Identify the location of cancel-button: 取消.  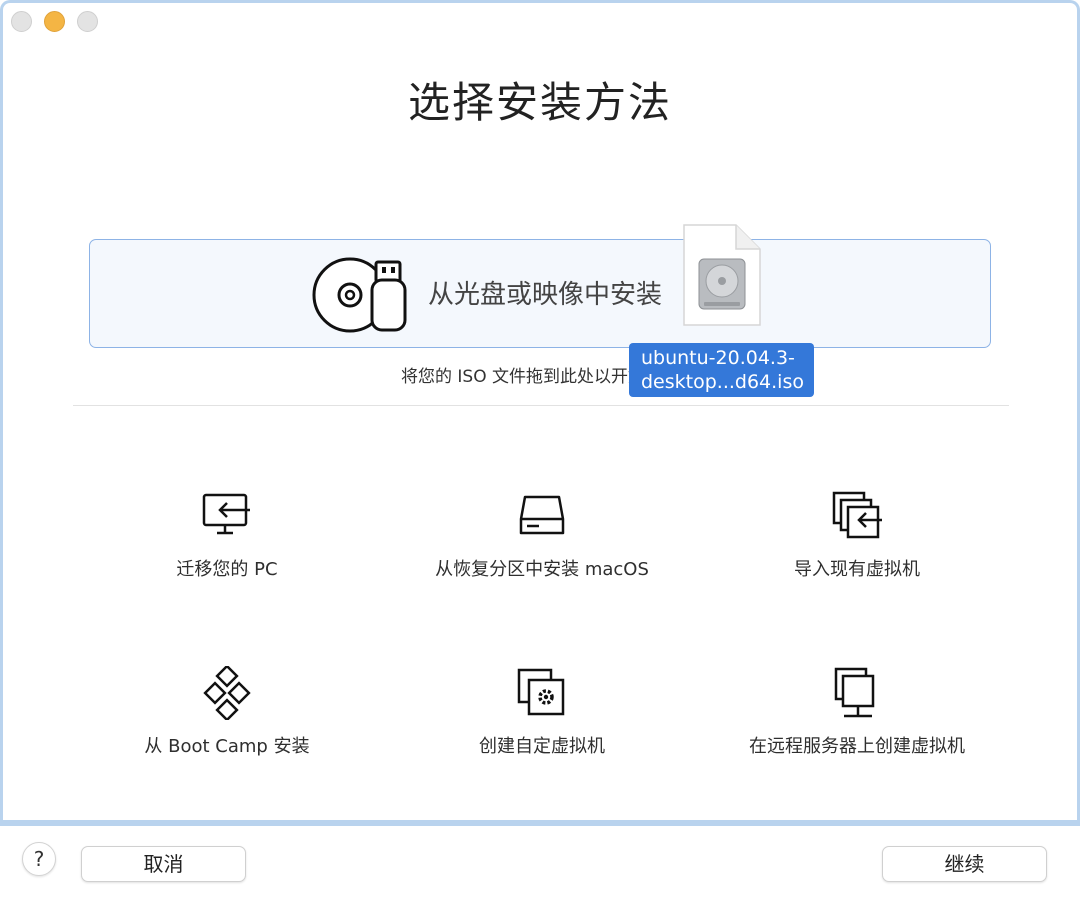
(163, 864).